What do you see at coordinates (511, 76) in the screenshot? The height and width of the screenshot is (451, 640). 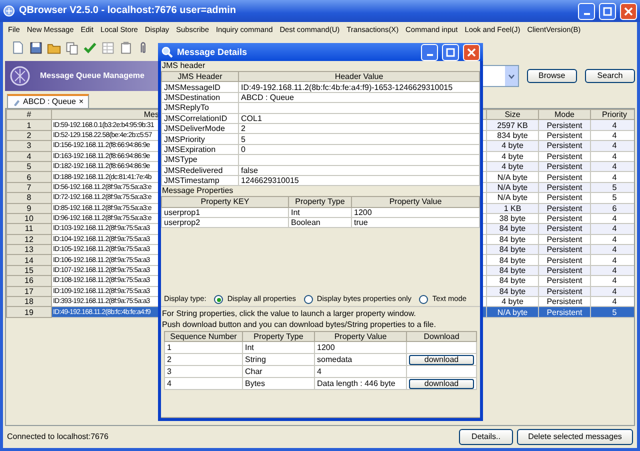 I see `chevron-icon` at bounding box center [511, 76].